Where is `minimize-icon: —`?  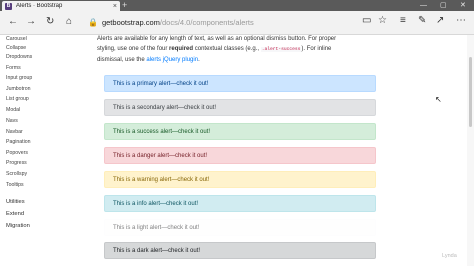 minimize-icon: — is located at coordinates (423, 5).